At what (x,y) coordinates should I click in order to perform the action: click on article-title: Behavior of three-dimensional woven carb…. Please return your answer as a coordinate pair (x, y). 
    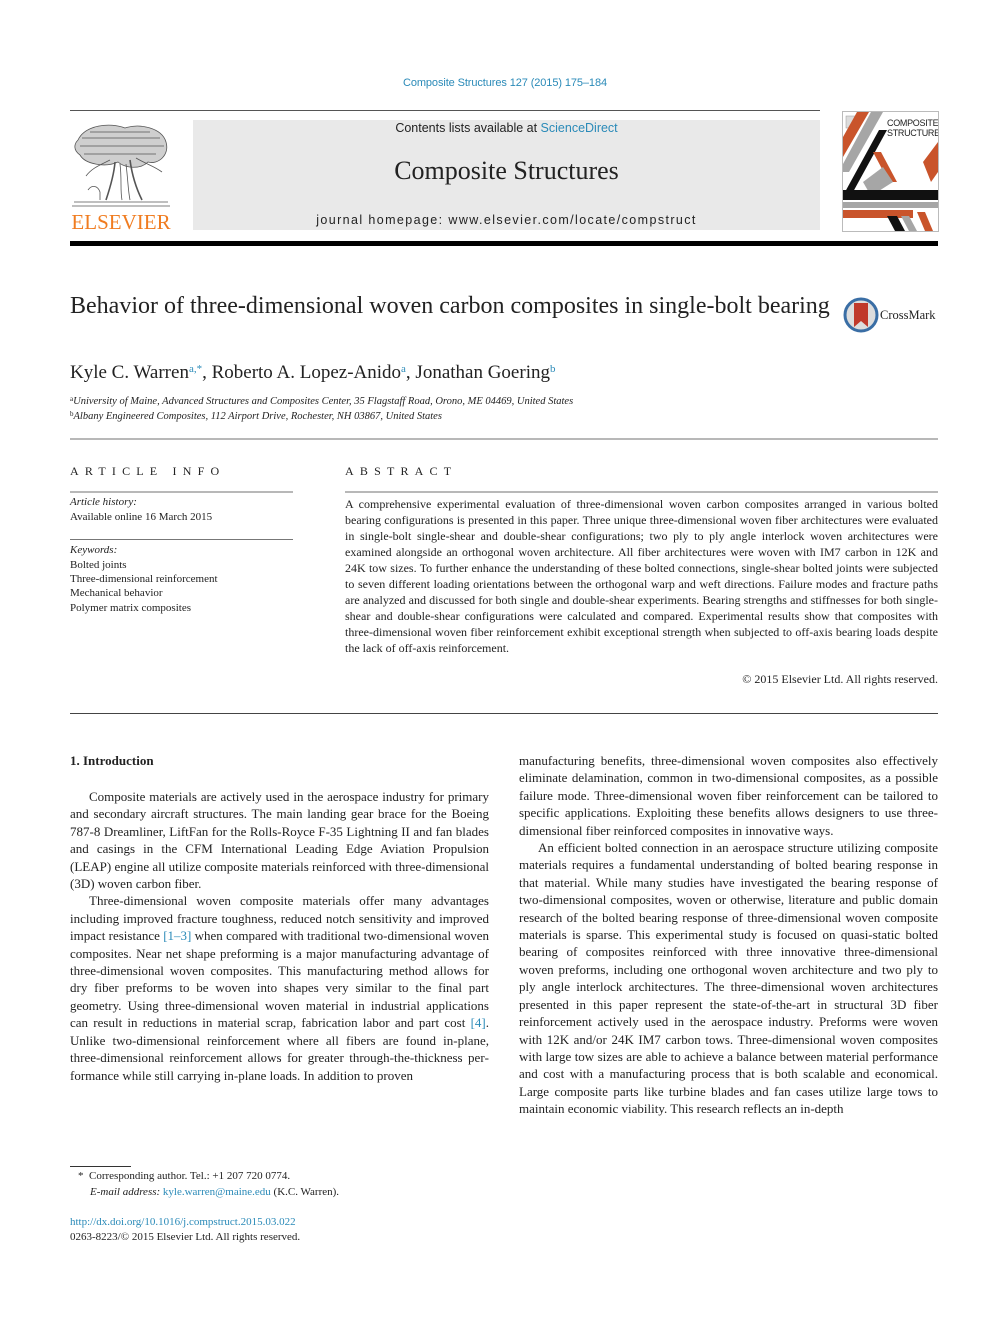
    Looking at the image, I should click on (450, 306).